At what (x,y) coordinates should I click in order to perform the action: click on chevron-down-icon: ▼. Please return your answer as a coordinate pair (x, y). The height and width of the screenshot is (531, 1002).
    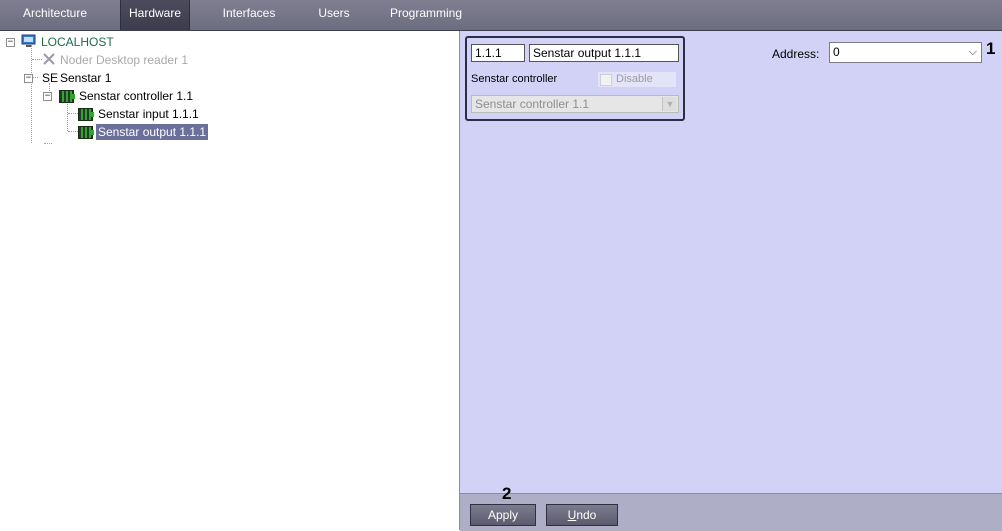
    Looking at the image, I should click on (669, 104).